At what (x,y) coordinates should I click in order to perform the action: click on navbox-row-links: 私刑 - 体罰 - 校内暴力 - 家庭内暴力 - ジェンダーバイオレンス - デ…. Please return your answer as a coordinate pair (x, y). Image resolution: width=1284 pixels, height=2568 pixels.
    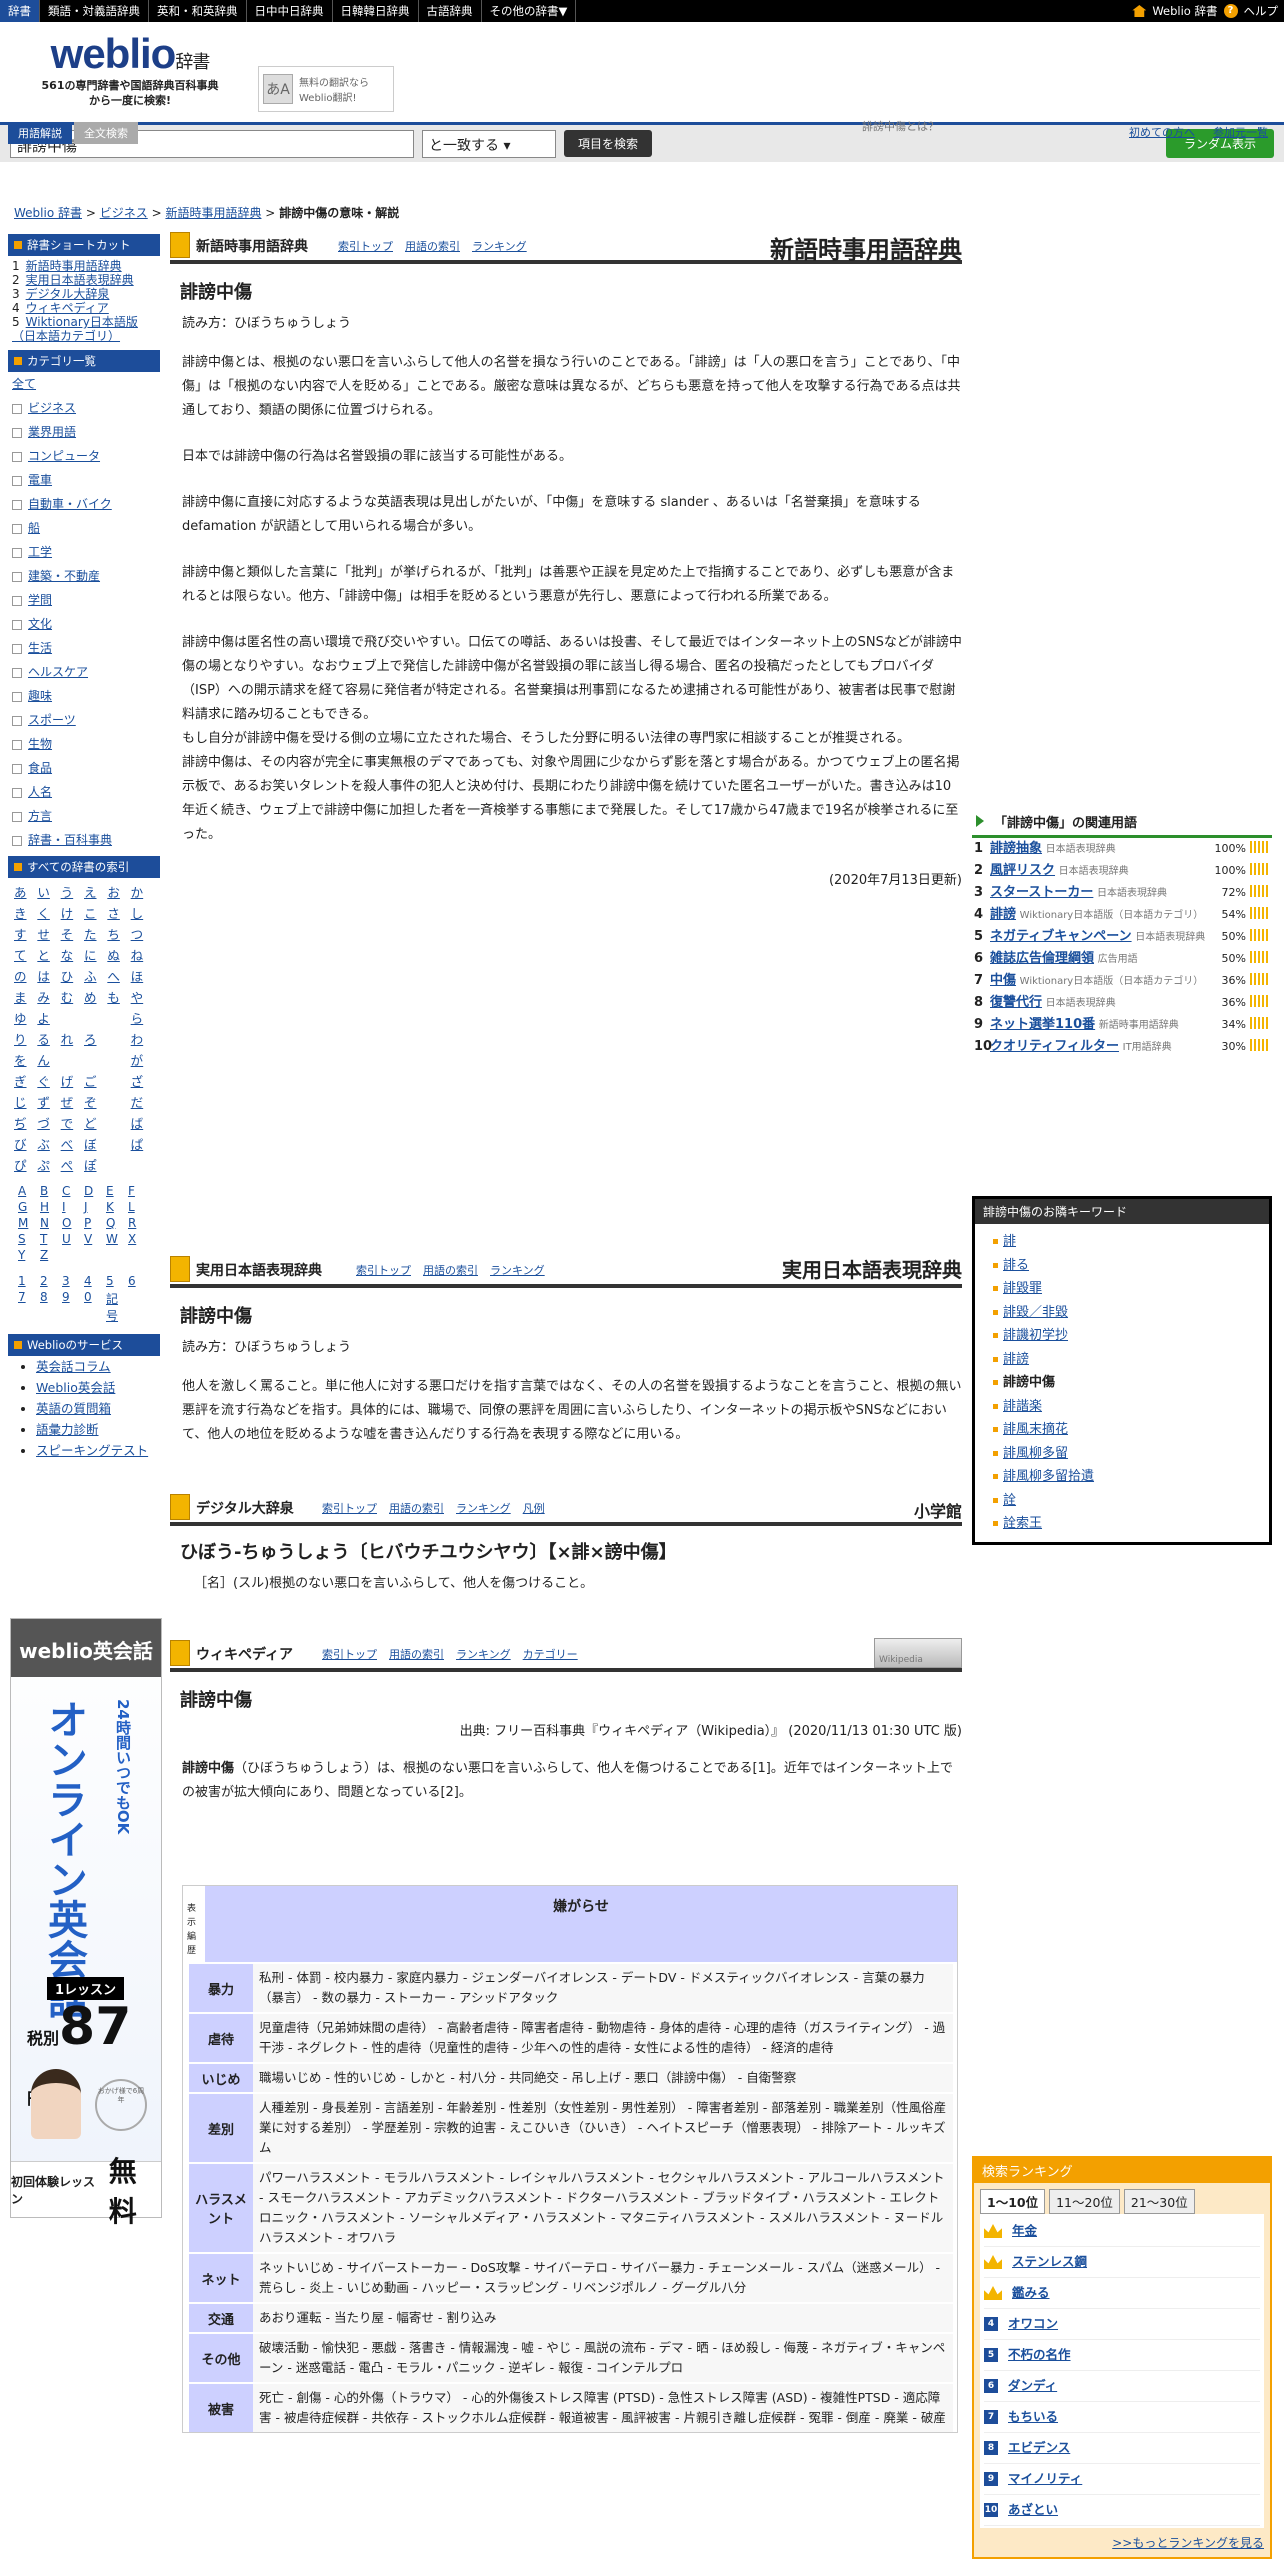
    Looking at the image, I should click on (603, 1988).